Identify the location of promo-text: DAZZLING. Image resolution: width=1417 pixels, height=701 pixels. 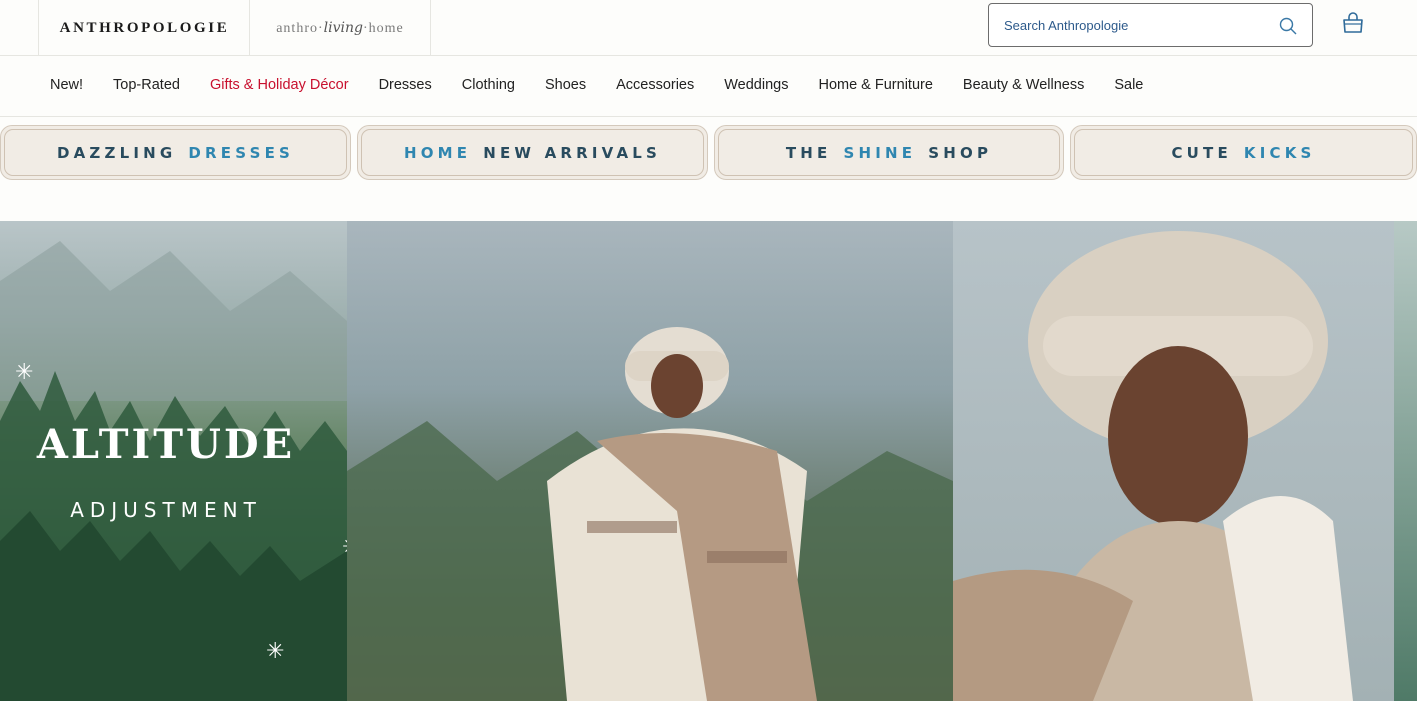
(116, 152).